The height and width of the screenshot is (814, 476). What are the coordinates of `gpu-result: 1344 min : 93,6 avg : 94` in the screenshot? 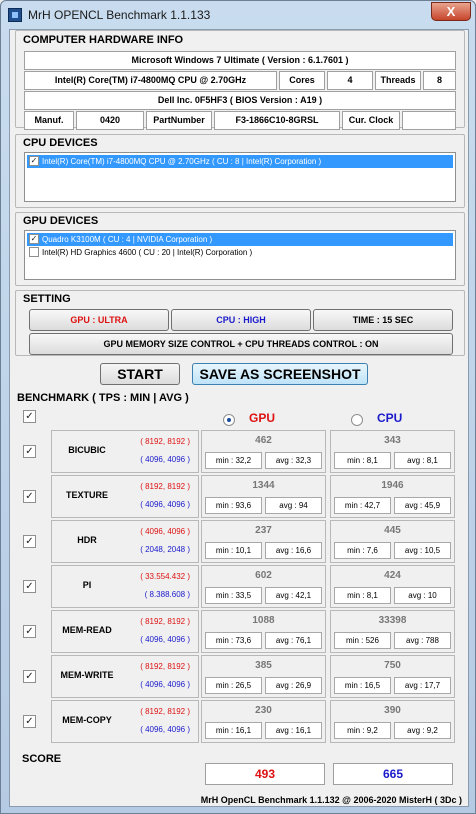 It's located at (263, 496).